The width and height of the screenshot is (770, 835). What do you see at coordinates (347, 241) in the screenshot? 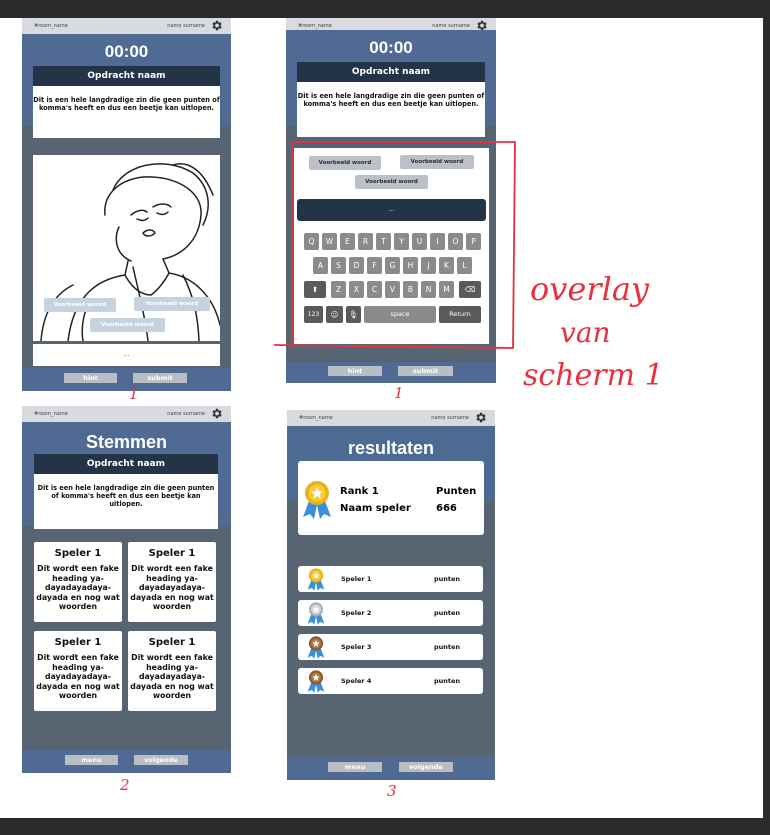
I see `key: E` at bounding box center [347, 241].